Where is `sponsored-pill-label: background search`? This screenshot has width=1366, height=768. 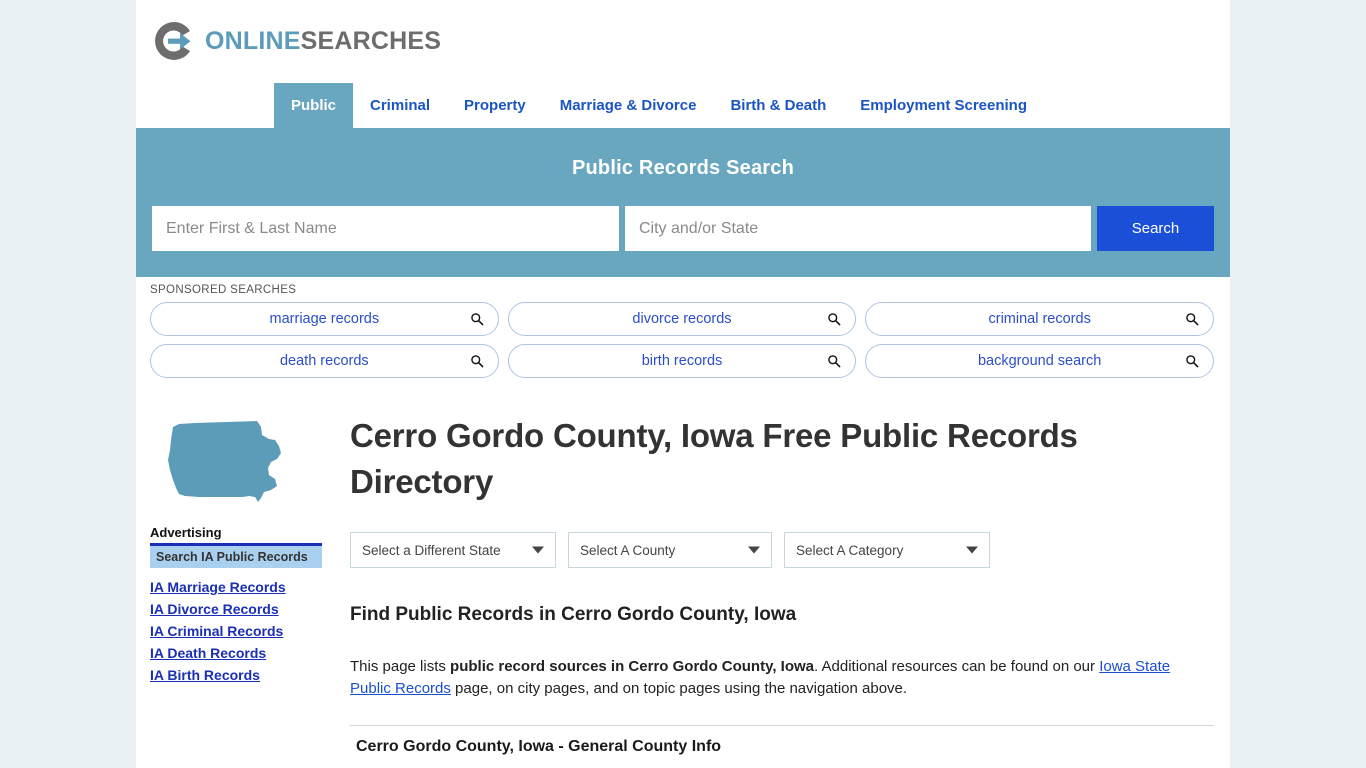
sponsored-pill-label: background search is located at coordinates (1039, 361).